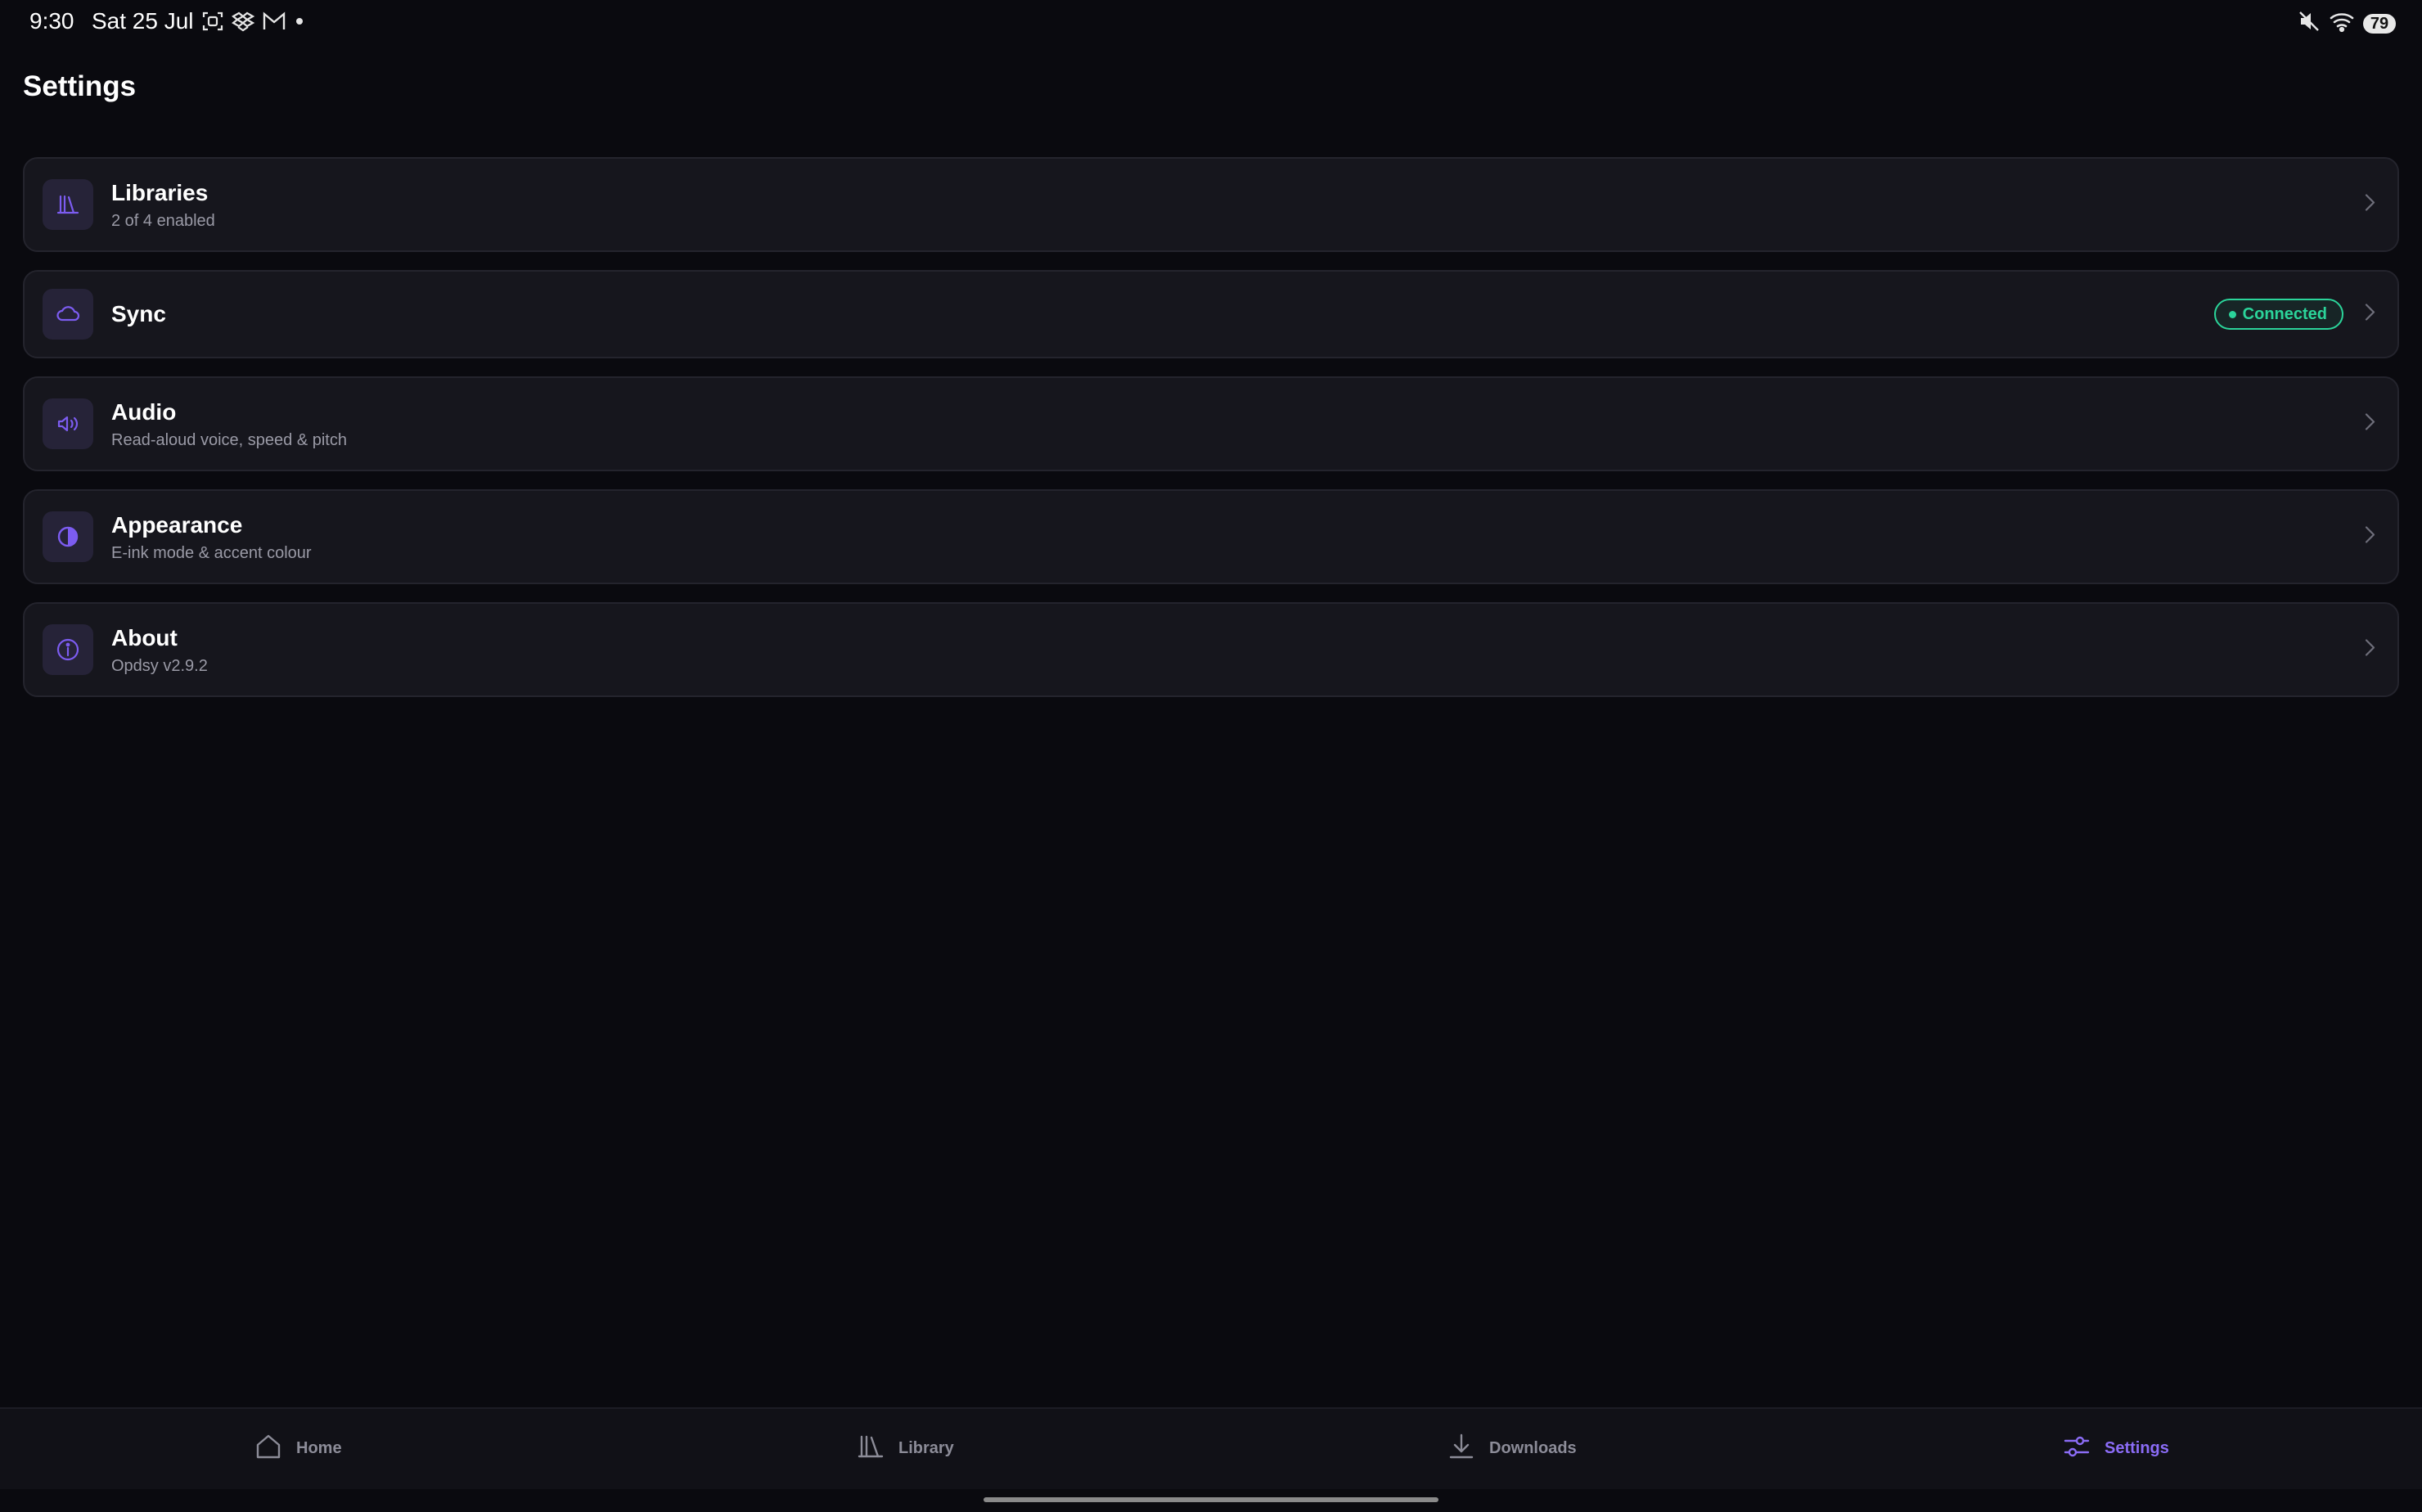 The image size is (2422, 1512). I want to click on settings-item-libraries: Libraries 2 of 4 enabled, so click(1211, 205).